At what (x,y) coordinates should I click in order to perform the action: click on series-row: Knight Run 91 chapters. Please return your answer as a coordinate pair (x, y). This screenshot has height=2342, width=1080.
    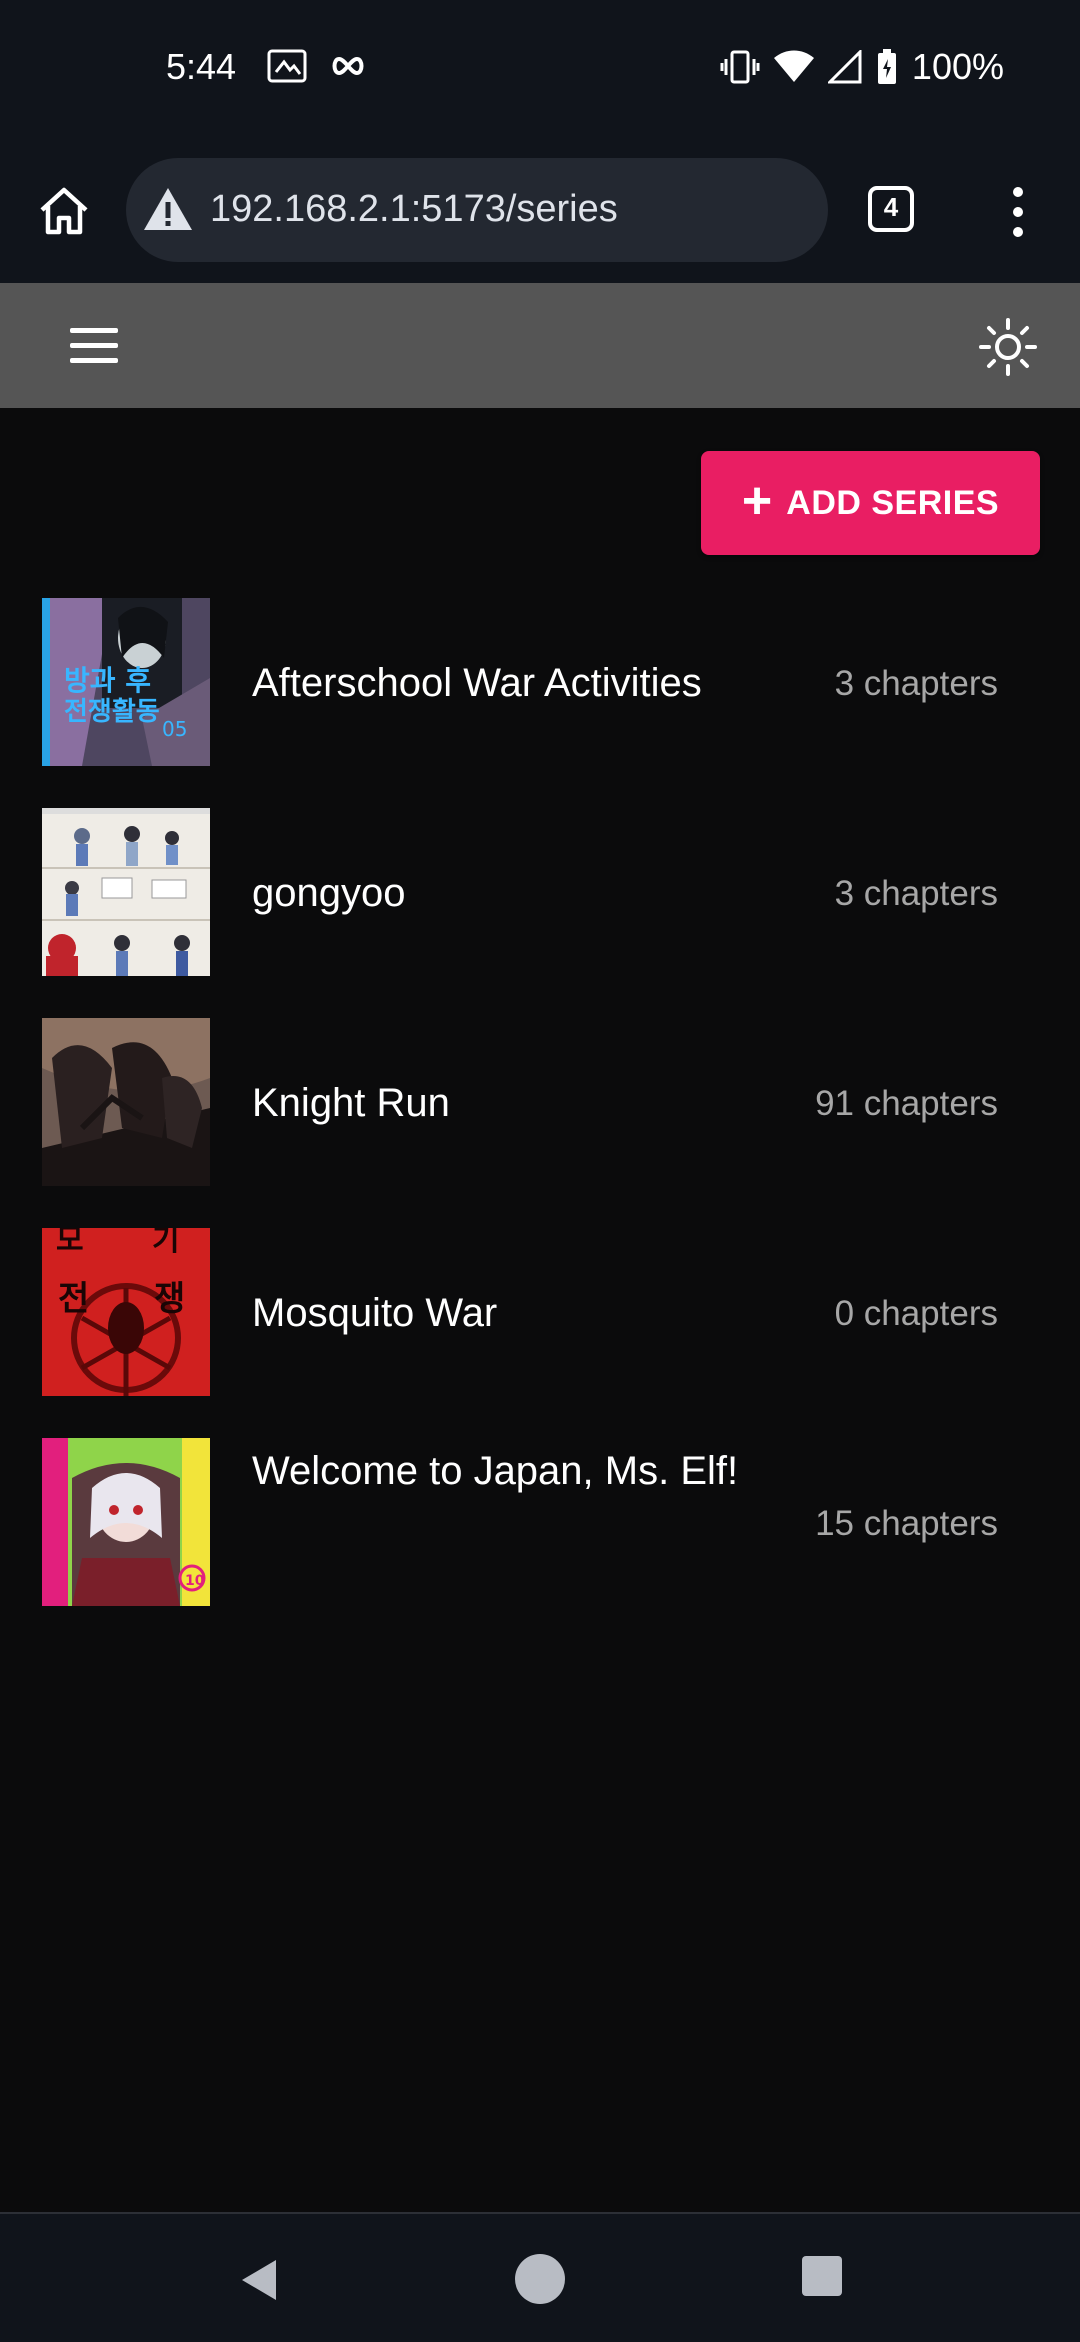
    Looking at the image, I should click on (540, 1103).